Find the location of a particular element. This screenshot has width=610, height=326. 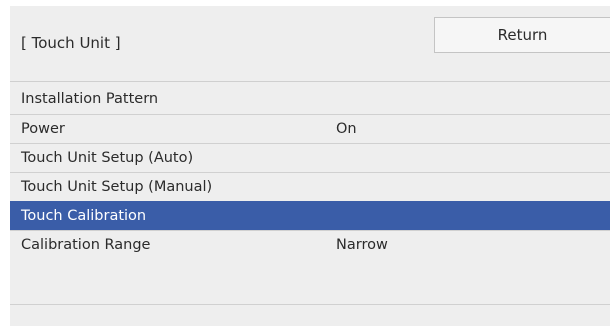

menu-item-label: Power is located at coordinates (43, 129).